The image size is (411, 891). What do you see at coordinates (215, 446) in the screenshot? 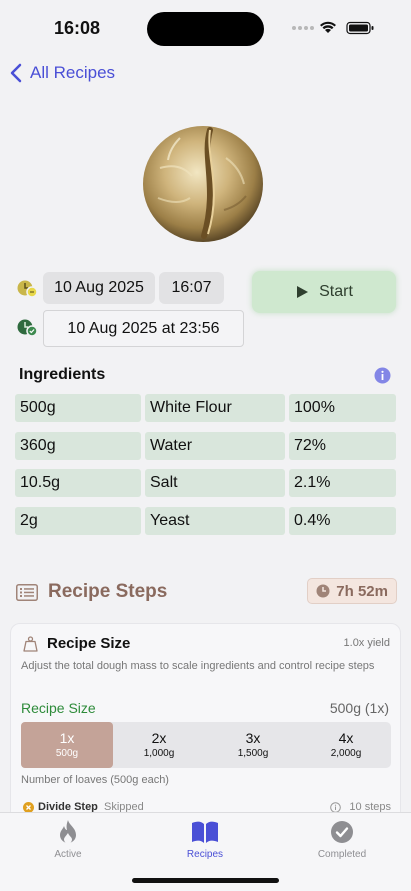
I see `ingredient-name: Water` at bounding box center [215, 446].